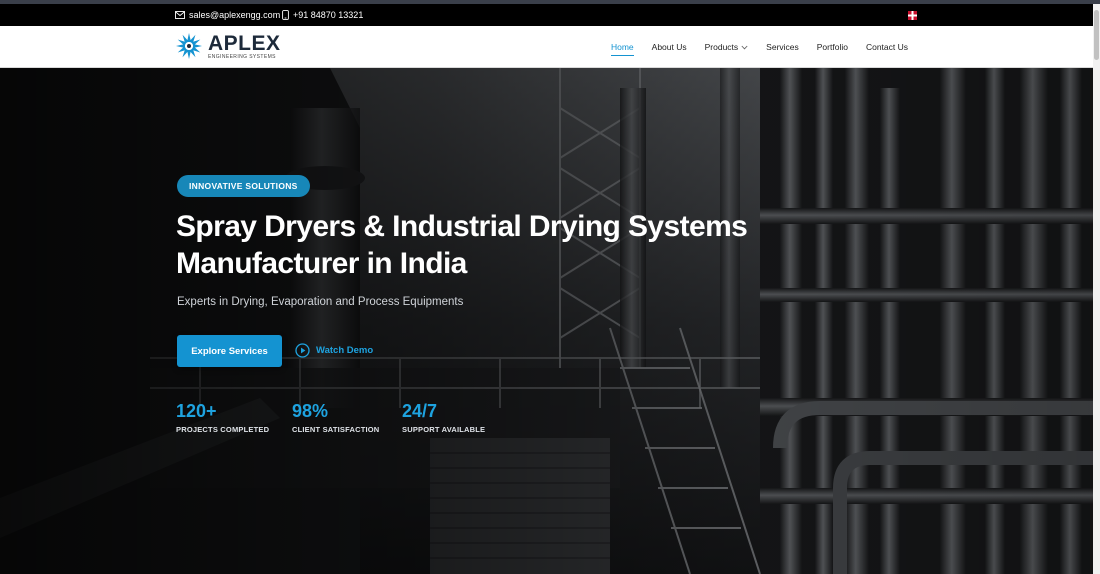  What do you see at coordinates (302, 350) in the screenshot?
I see `play-circle-icon` at bounding box center [302, 350].